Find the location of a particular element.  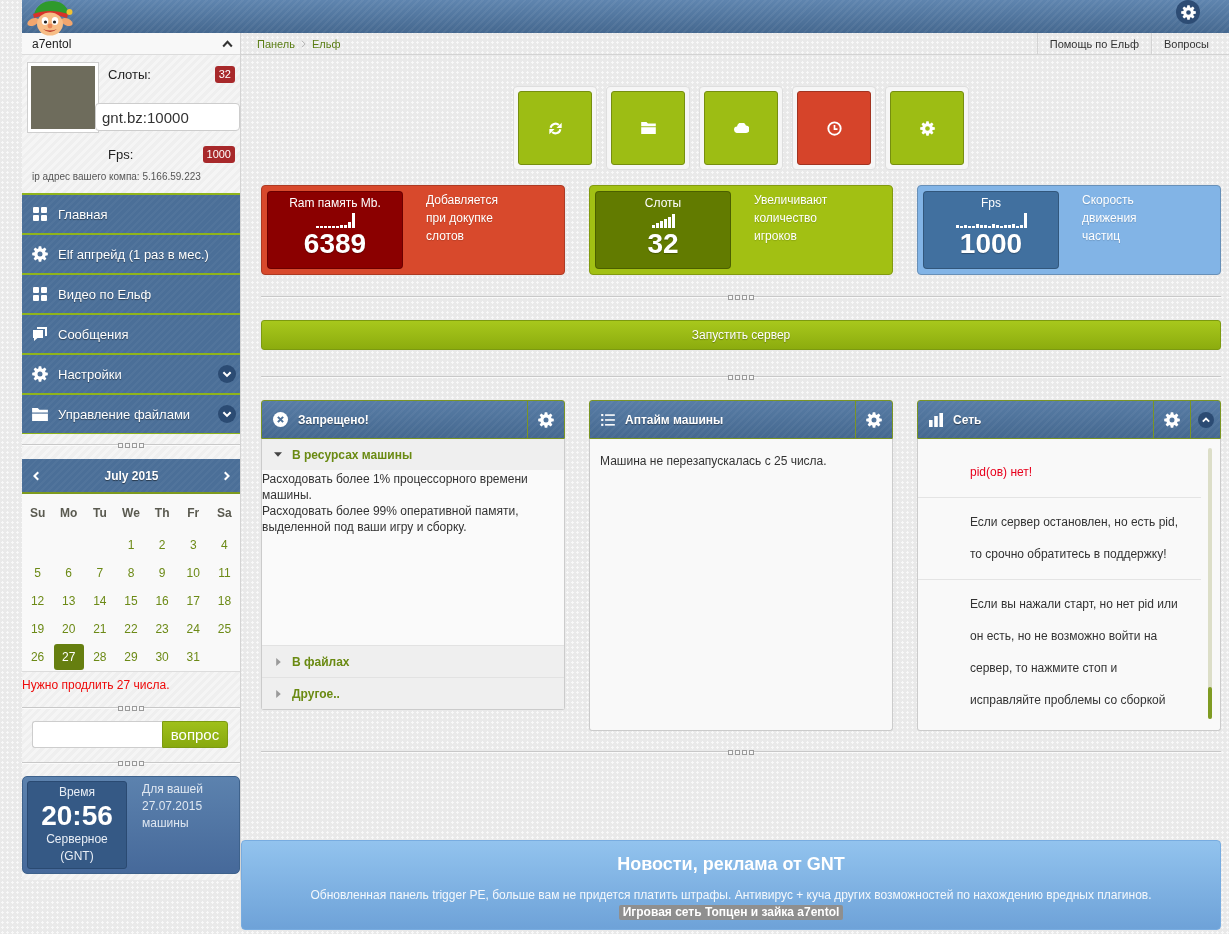

menu-item: Видео по Ельф is located at coordinates (131, 293).